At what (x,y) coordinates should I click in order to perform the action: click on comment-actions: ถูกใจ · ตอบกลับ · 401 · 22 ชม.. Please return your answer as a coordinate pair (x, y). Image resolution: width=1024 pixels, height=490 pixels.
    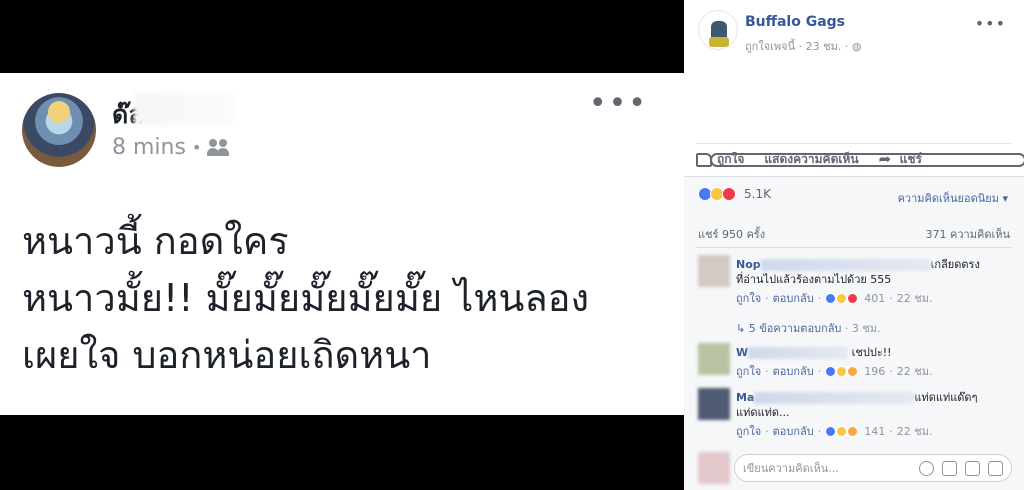
    Looking at the image, I should click on (834, 298).